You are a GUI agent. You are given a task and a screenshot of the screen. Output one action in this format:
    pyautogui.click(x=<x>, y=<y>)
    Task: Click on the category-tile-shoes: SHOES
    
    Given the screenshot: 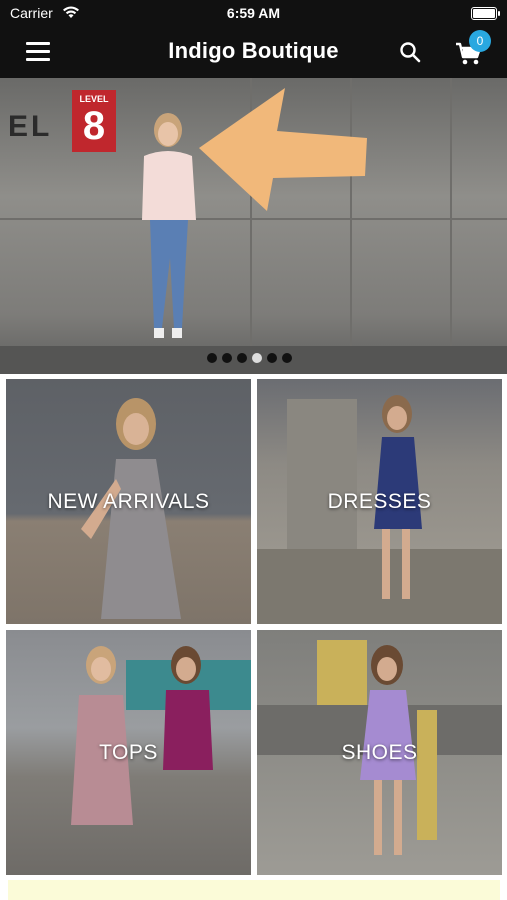 What is the action you would take?
    pyautogui.click(x=379, y=752)
    